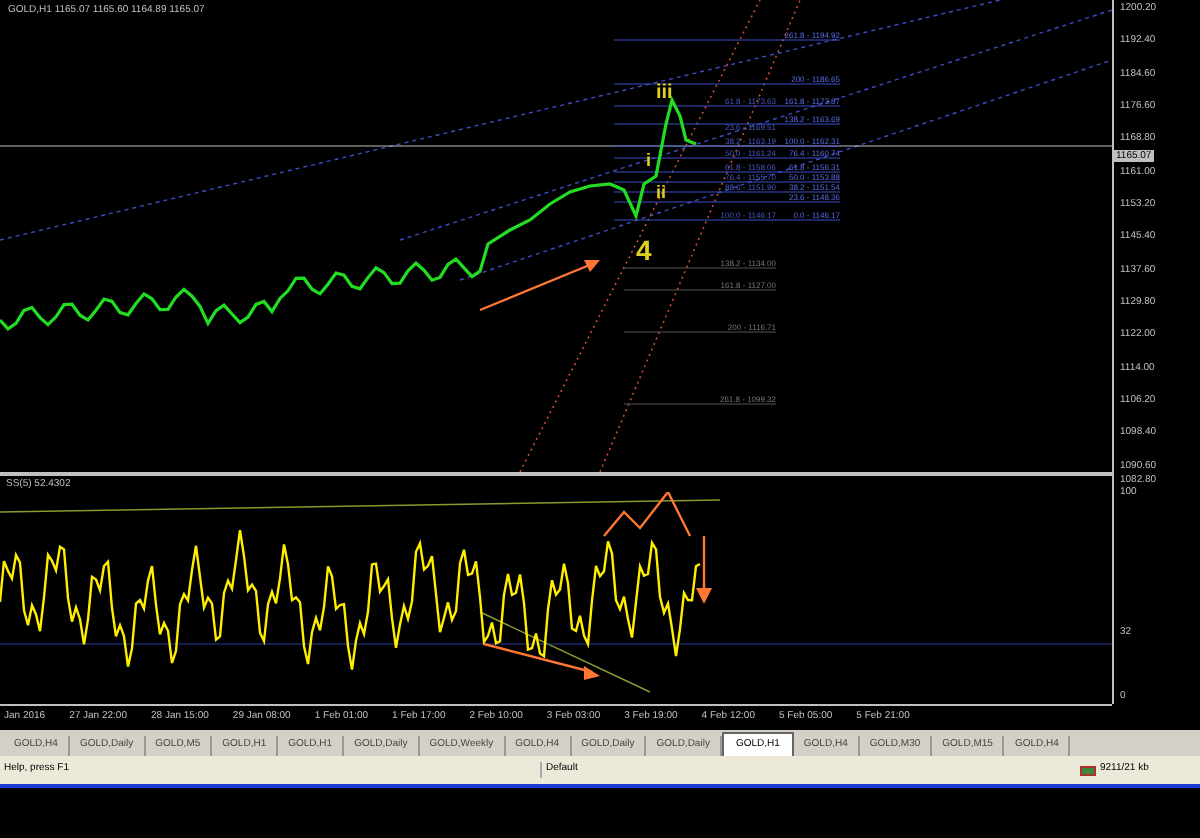 This screenshot has height=838, width=1200. Describe the element at coordinates (661, 193) in the screenshot. I see `wave-label: ii` at that location.